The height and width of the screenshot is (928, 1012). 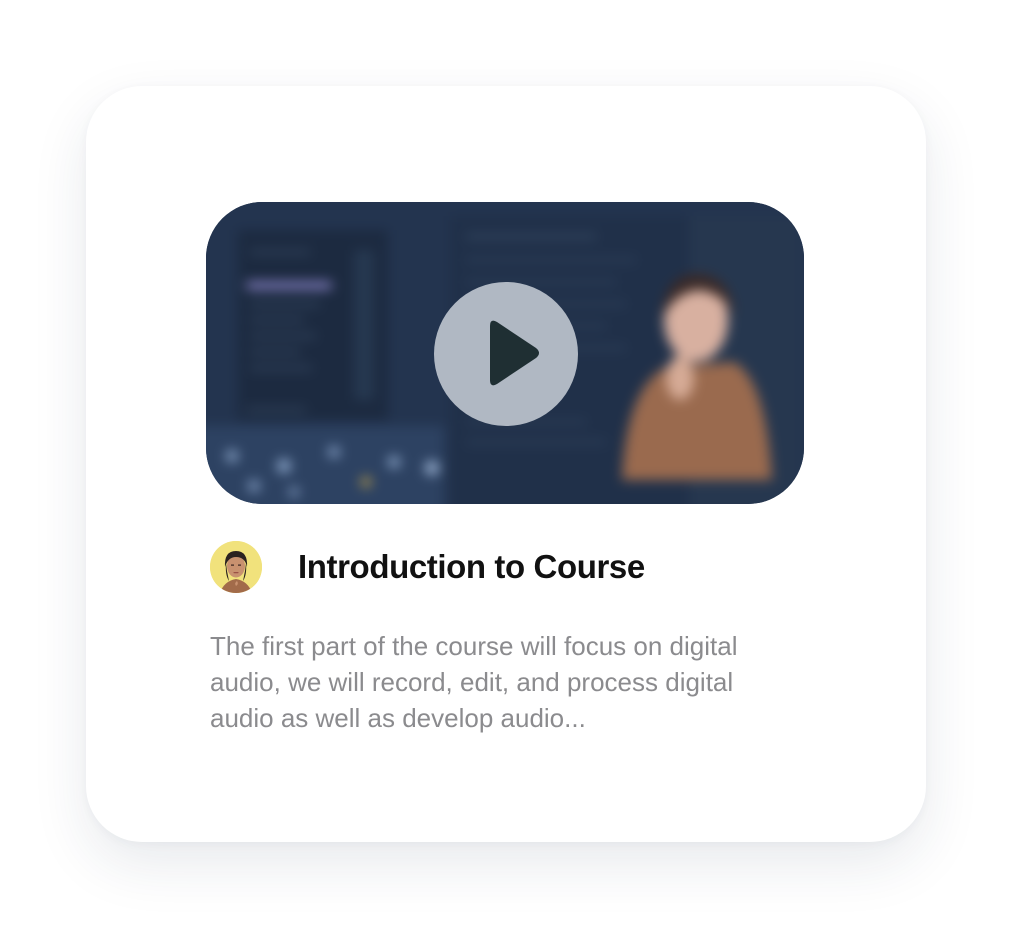 I want to click on play-button, so click(x=506, y=354).